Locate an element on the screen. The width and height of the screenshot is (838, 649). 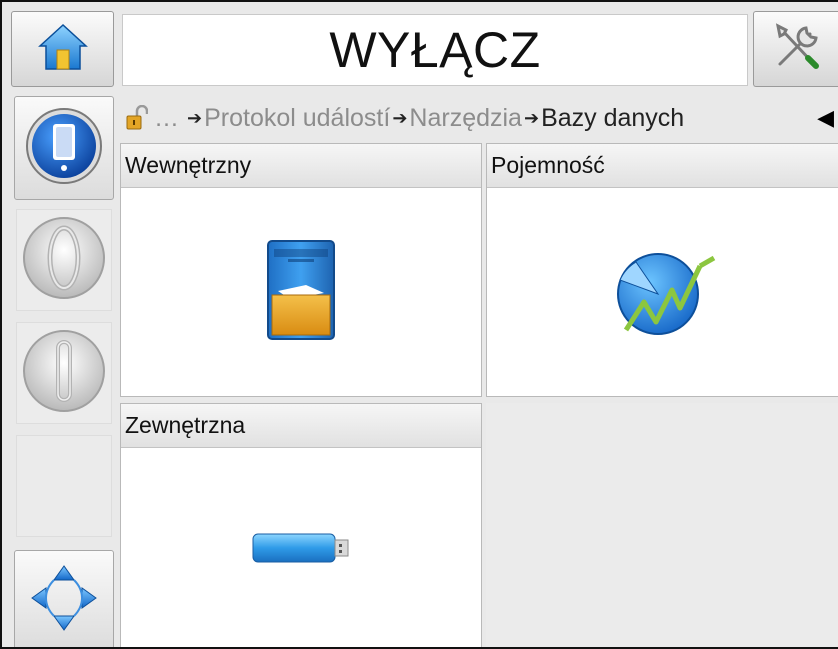
navigation-button is located at coordinates (64, 598).